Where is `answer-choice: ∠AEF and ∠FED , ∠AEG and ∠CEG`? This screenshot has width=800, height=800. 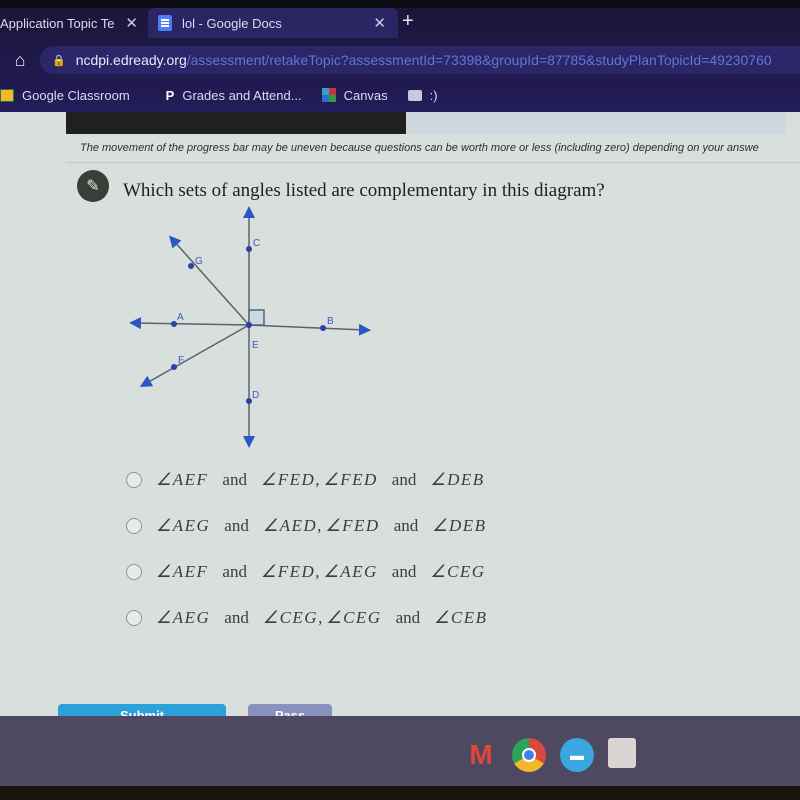 answer-choice: ∠AEF and ∠FED , ∠AEG and ∠CEG is located at coordinates (307, 572).